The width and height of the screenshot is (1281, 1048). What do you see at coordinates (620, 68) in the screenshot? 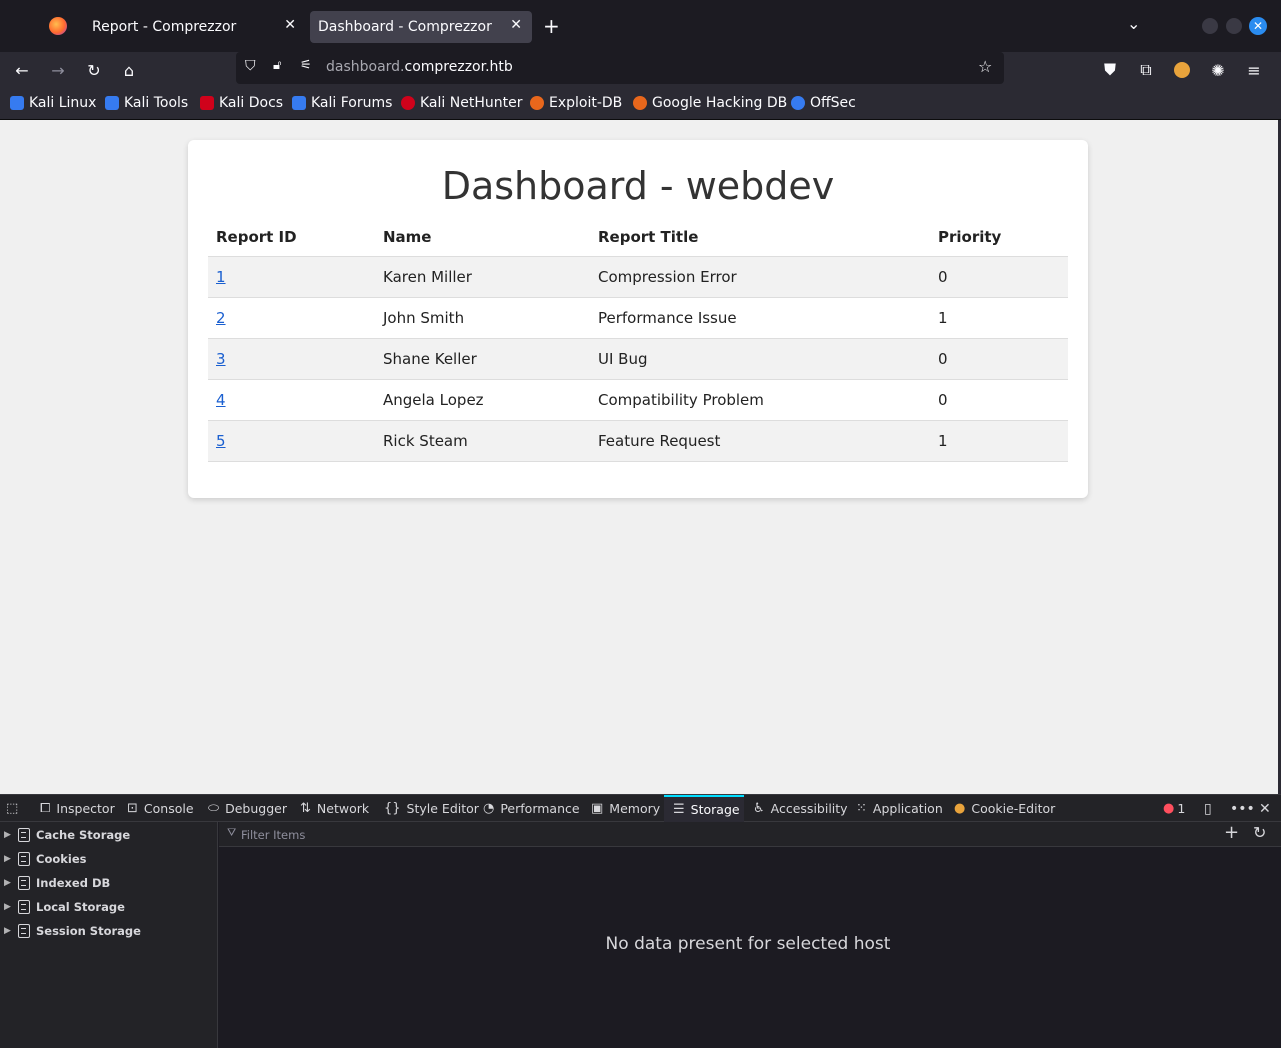
I see `url-bar: ⛉ 🔓︎ ⚟ dashboard.comprezzor.htb ☆` at bounding box center [620, 68].